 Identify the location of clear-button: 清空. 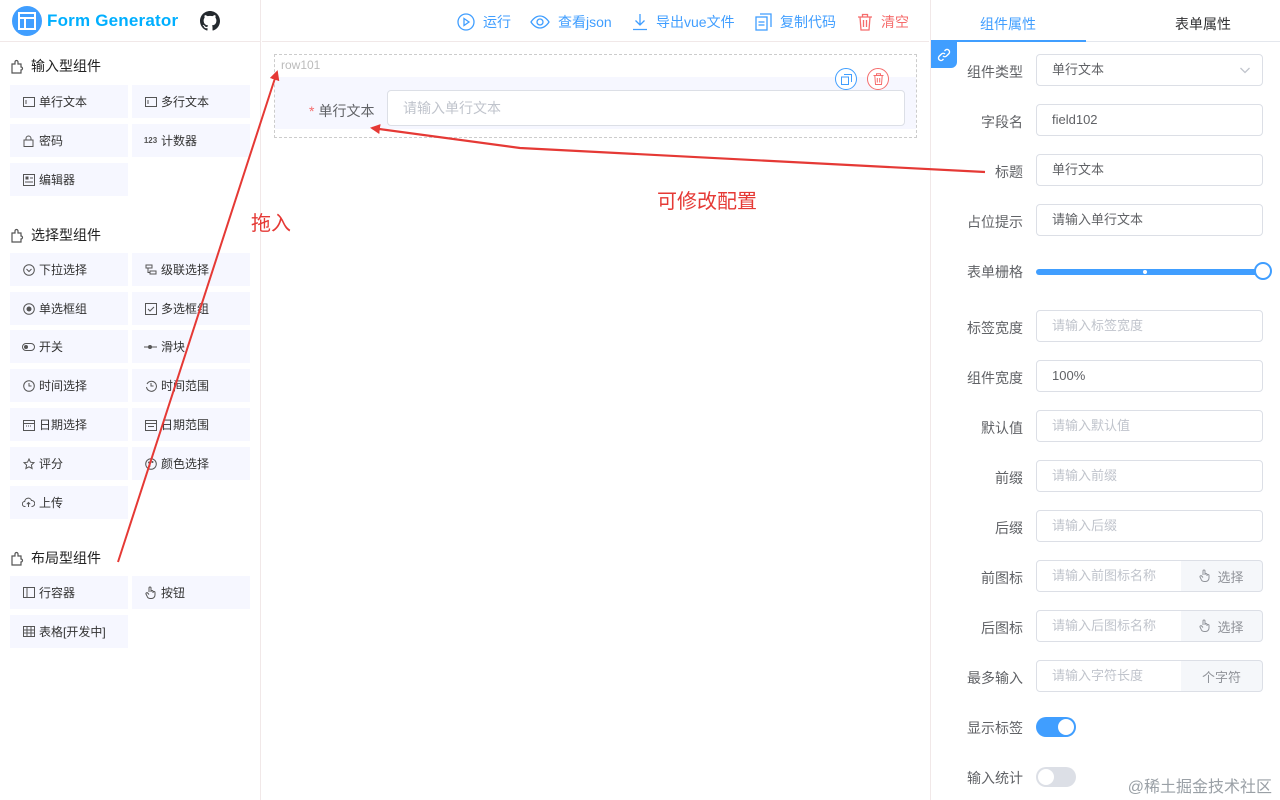
(883, 22).